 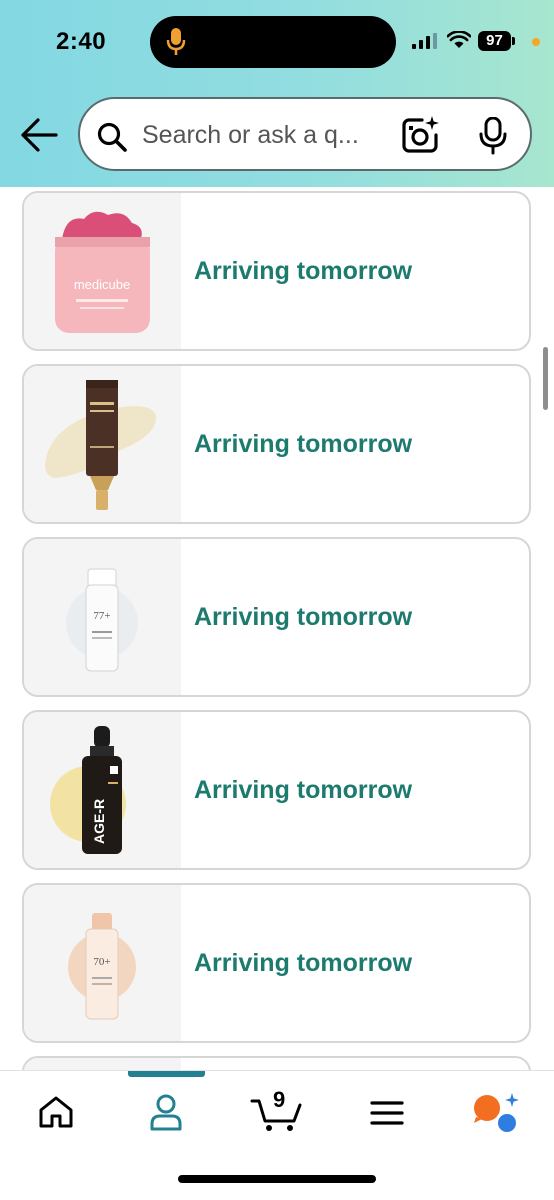 What do you see at coordinates (496, 1113) in the screenshot?
I see `rufus-assistant-icon` at bounding box center [496, 1113].